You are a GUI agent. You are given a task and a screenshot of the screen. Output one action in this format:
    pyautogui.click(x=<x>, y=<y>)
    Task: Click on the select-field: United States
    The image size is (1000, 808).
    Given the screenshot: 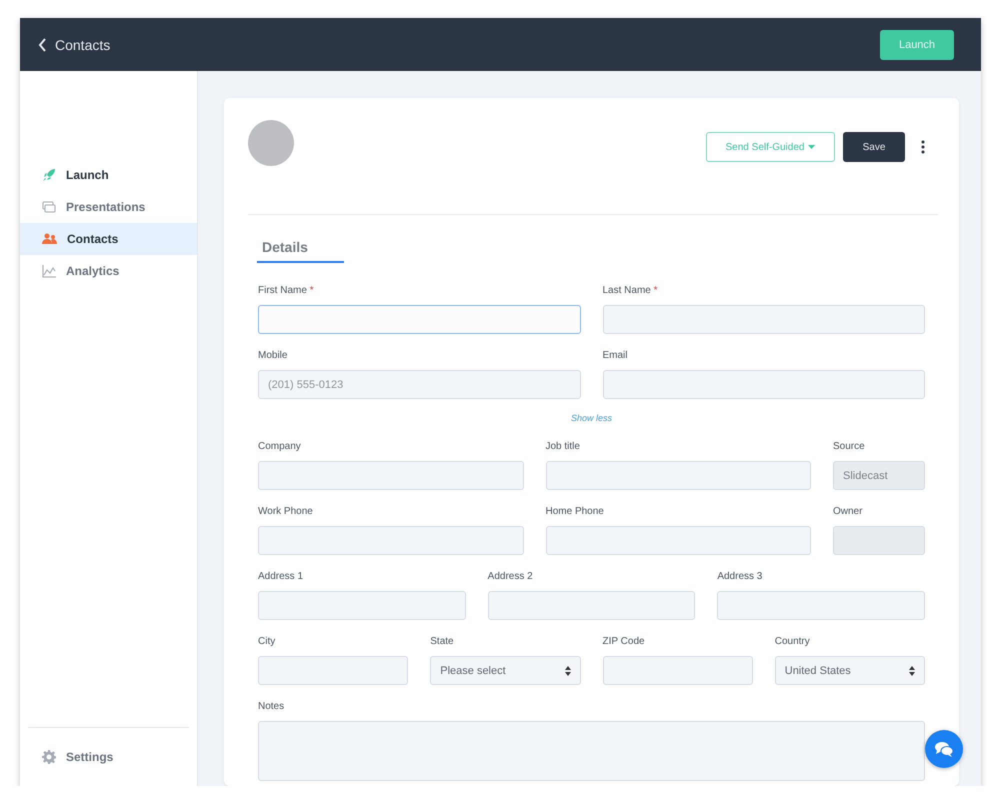 What is the action you would take?
    pyautogui.click(x=849, y=670)
    